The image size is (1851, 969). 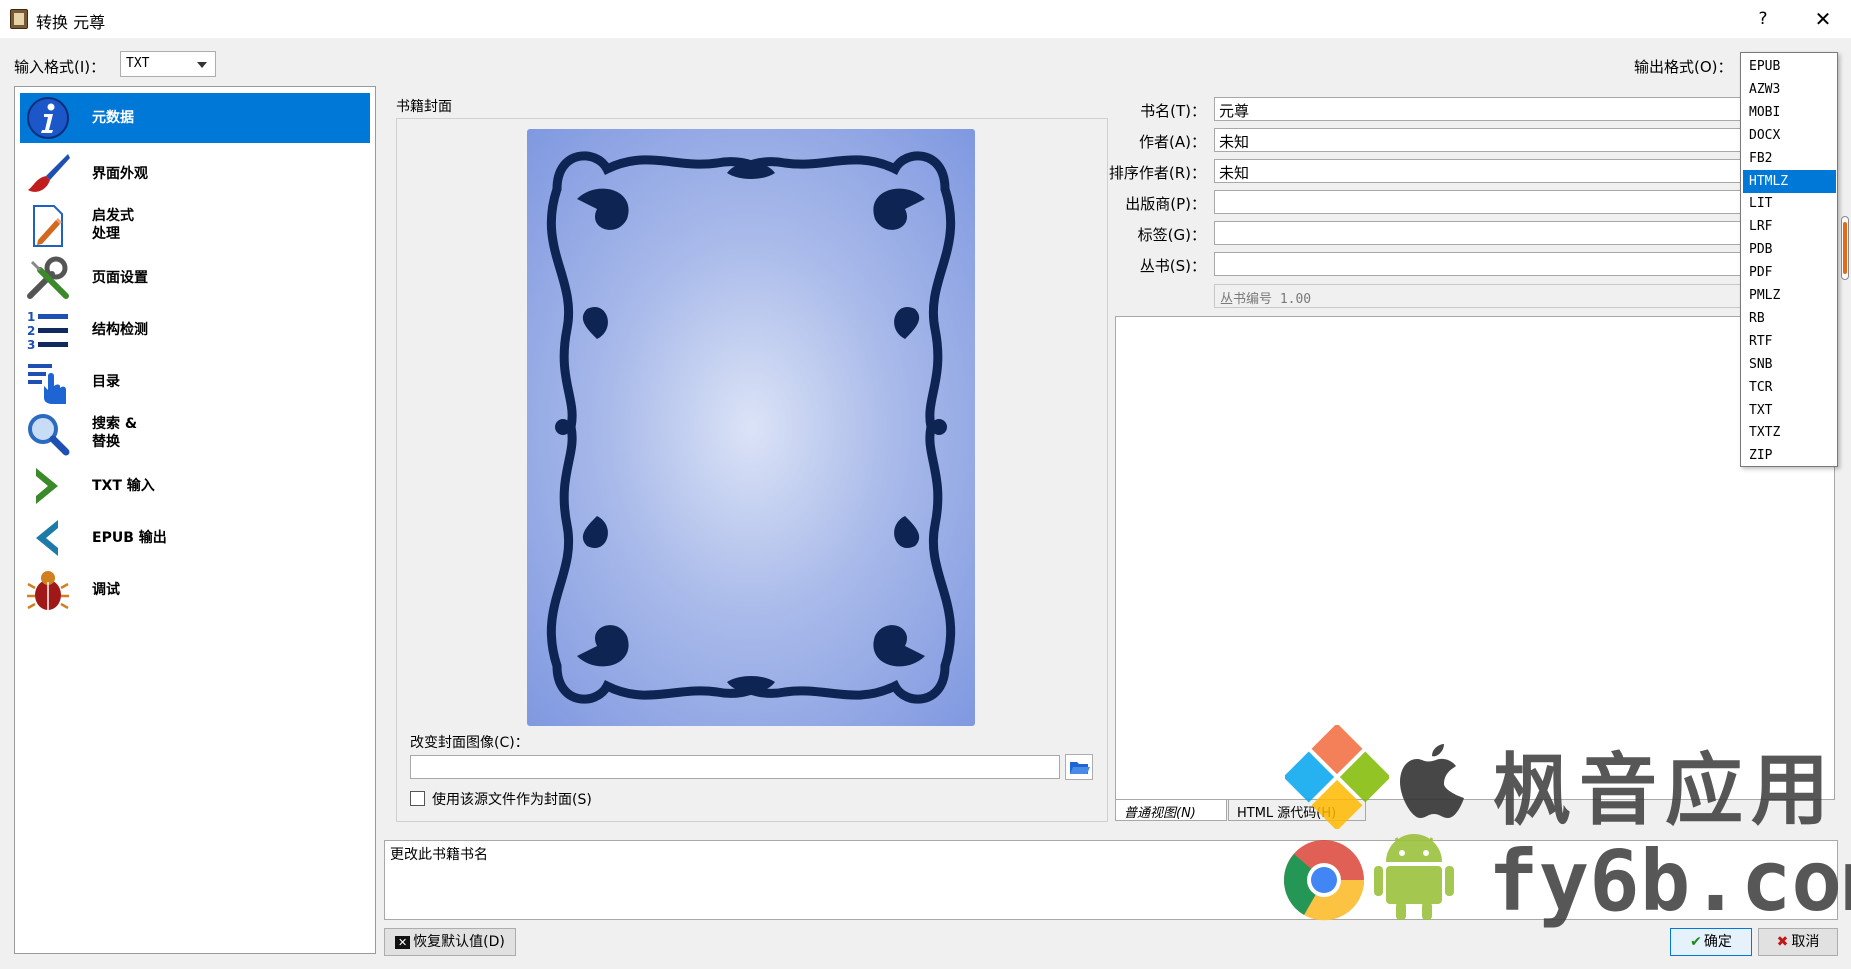 I want to click on dropdown-option-rb: RB, so click(x=1789, y=318).